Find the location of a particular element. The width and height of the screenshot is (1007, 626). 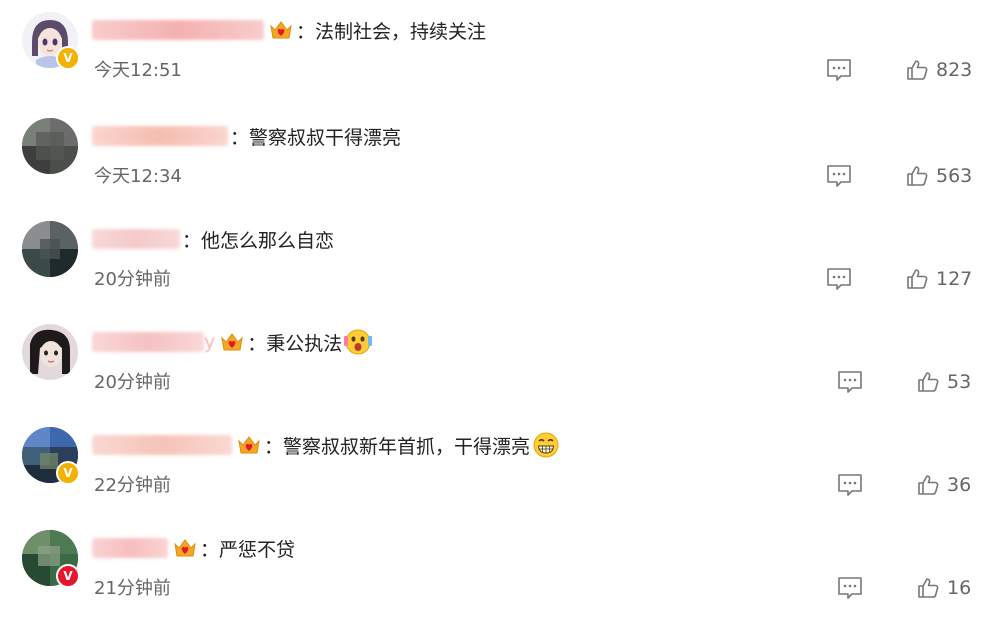

like-button: 53 is located at coordinates (944, 382).